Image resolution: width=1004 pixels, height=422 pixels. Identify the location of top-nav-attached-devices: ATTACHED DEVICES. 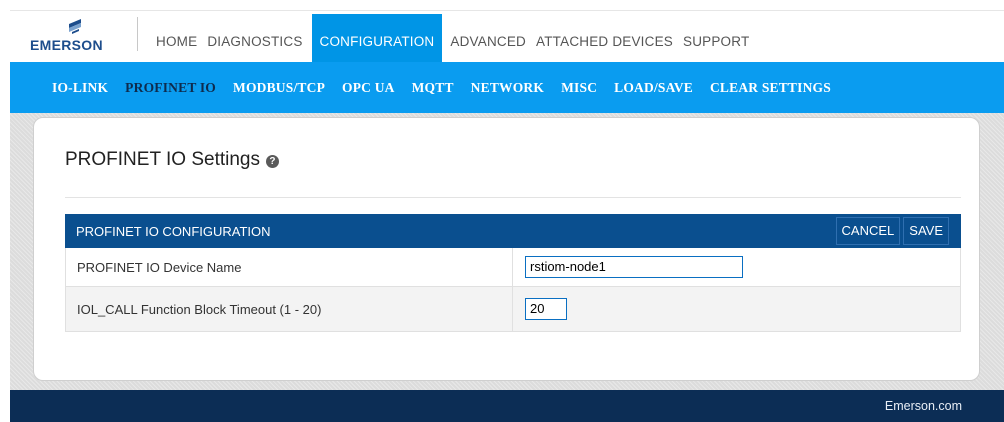
(604, 38).